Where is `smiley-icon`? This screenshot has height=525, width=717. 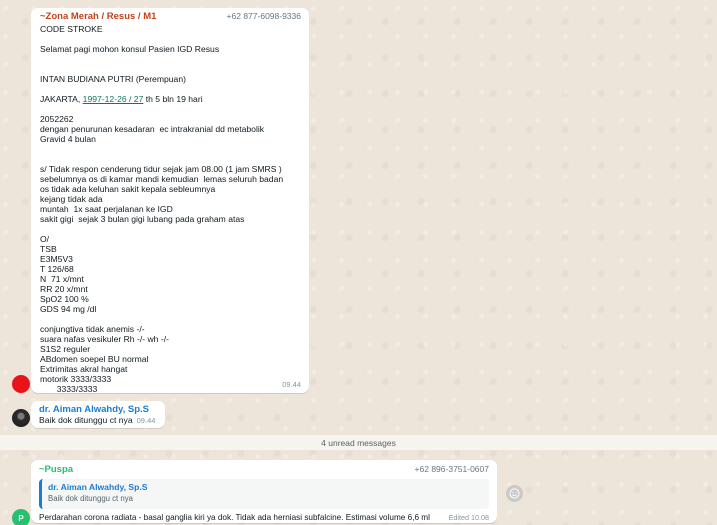 smiley-icon is located at coordinates (514, 493).